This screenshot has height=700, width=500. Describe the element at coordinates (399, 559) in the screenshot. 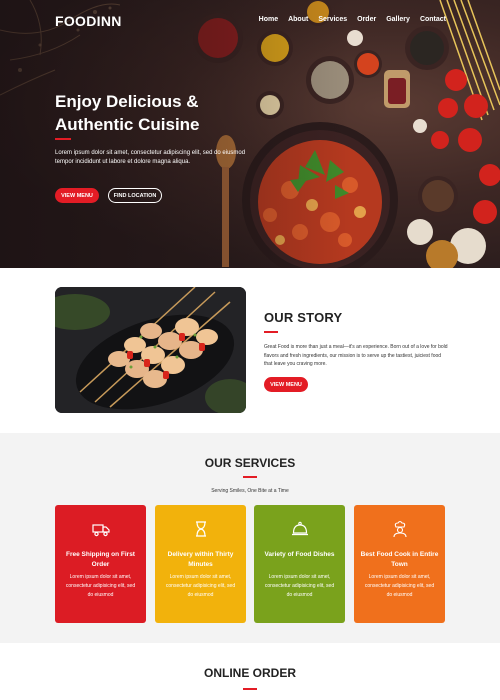

I see `service-card-title: Best Food Cook in Entire Town` at that location.